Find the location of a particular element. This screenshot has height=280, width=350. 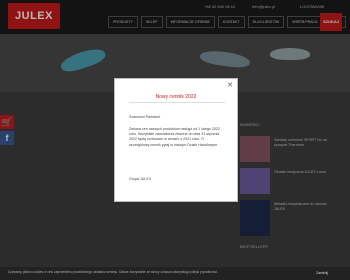

close-icon: ✕ is located at coordinates (230, 85).